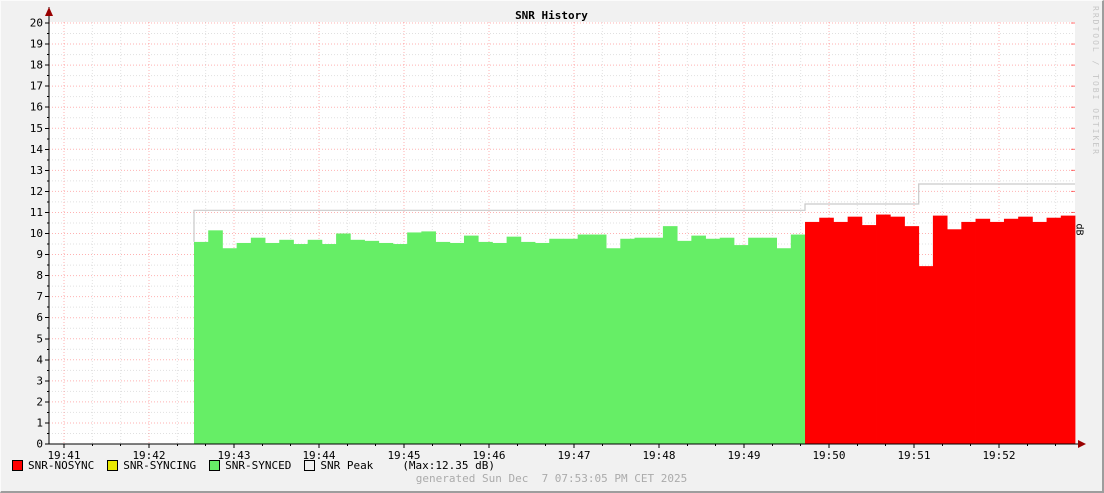 This screenshot has width=1104, height=493. I want to click on legend-item-nosync: SNR-NOSYNC, so click(53, 465).